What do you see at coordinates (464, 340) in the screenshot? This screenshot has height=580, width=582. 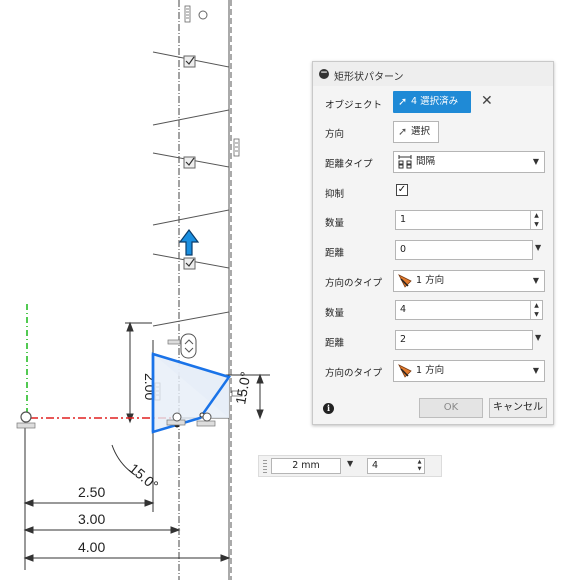 I see `distance-input-2: 2` at bounding box center [464, 340].